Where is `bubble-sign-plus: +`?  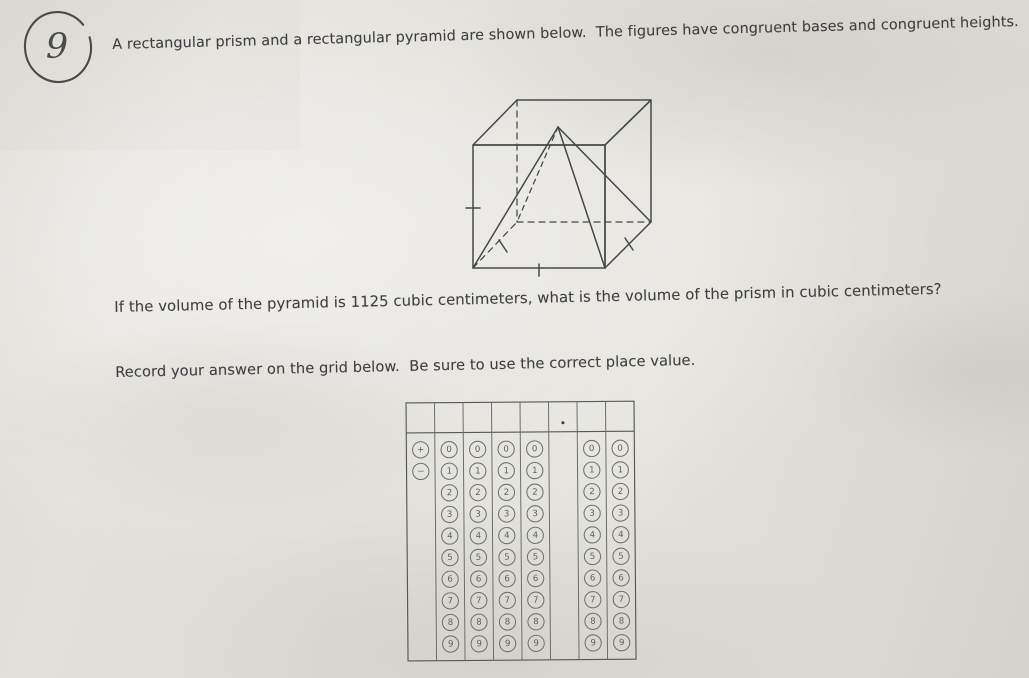
bubble-sign-plus: + is located at coordinates (421, 450).